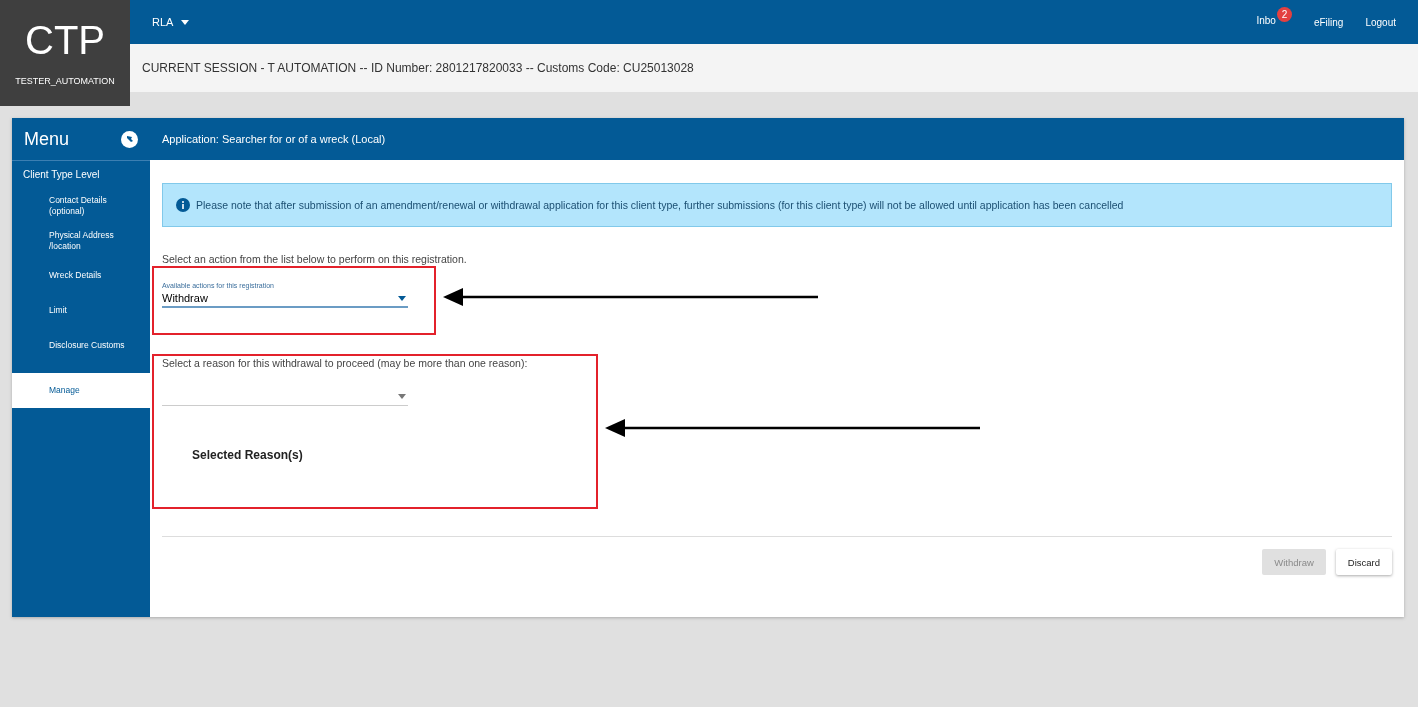 This screenshot has width=1418, height=707. What do you see at coordinates (183, 205) in the screenshot?
I see `info-icon` at bounding box center [183, 205].